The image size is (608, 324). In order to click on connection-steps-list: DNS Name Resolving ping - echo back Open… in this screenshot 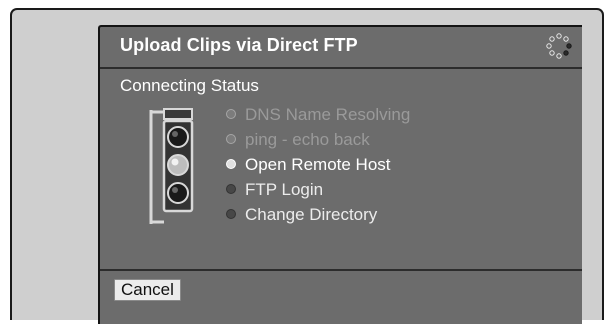, I will do `click(317, 164)`.